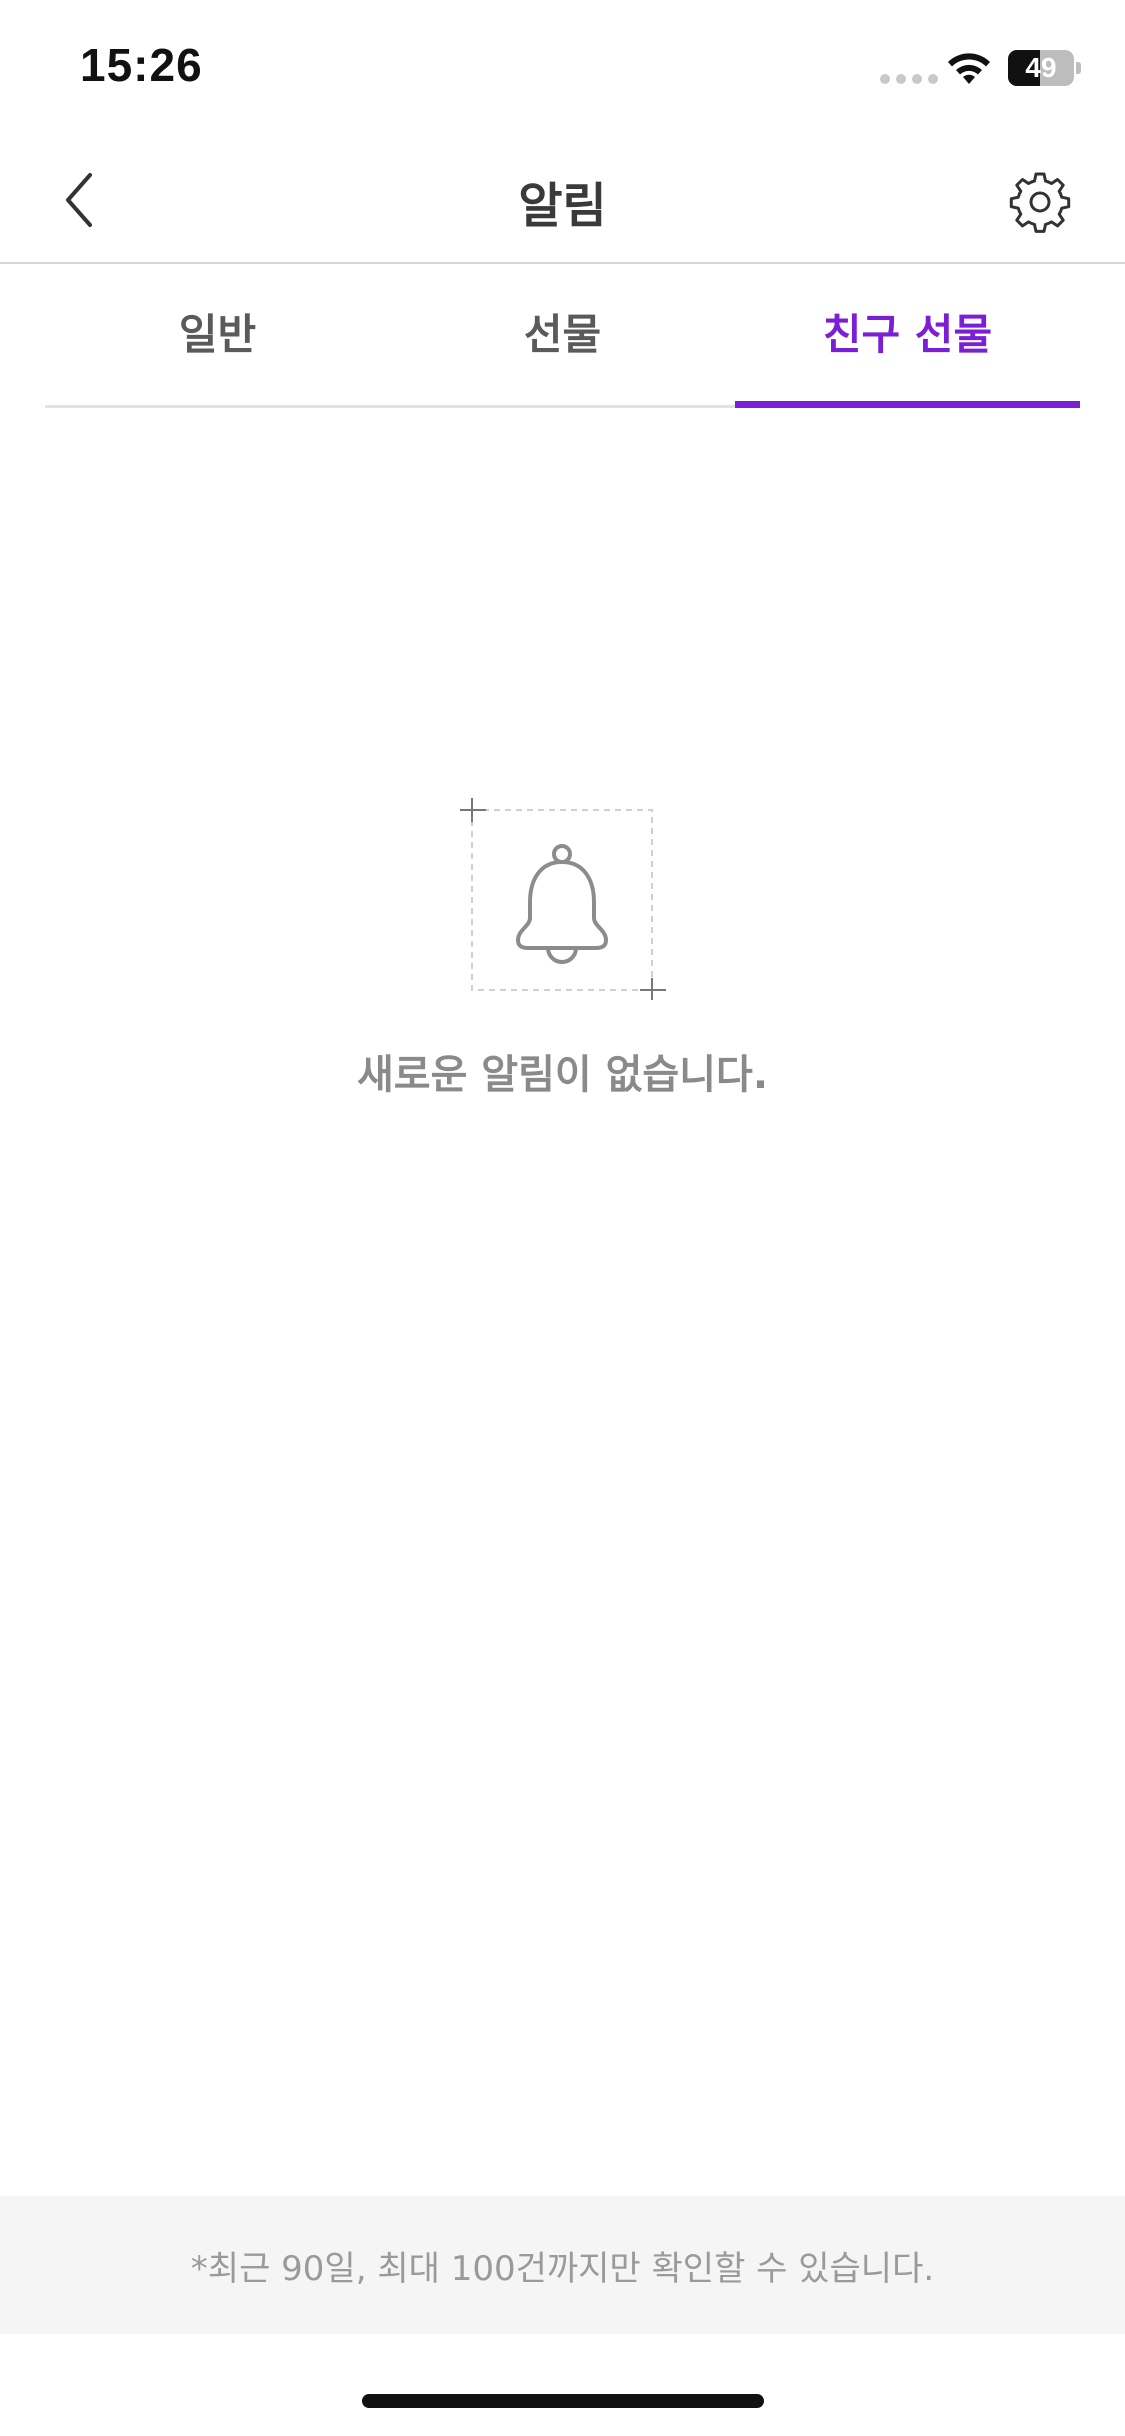 This screenshot has height=2436, width=1125. I want to click on empty-message: 새로운 알림이 없습니다., so click(562, 1075).